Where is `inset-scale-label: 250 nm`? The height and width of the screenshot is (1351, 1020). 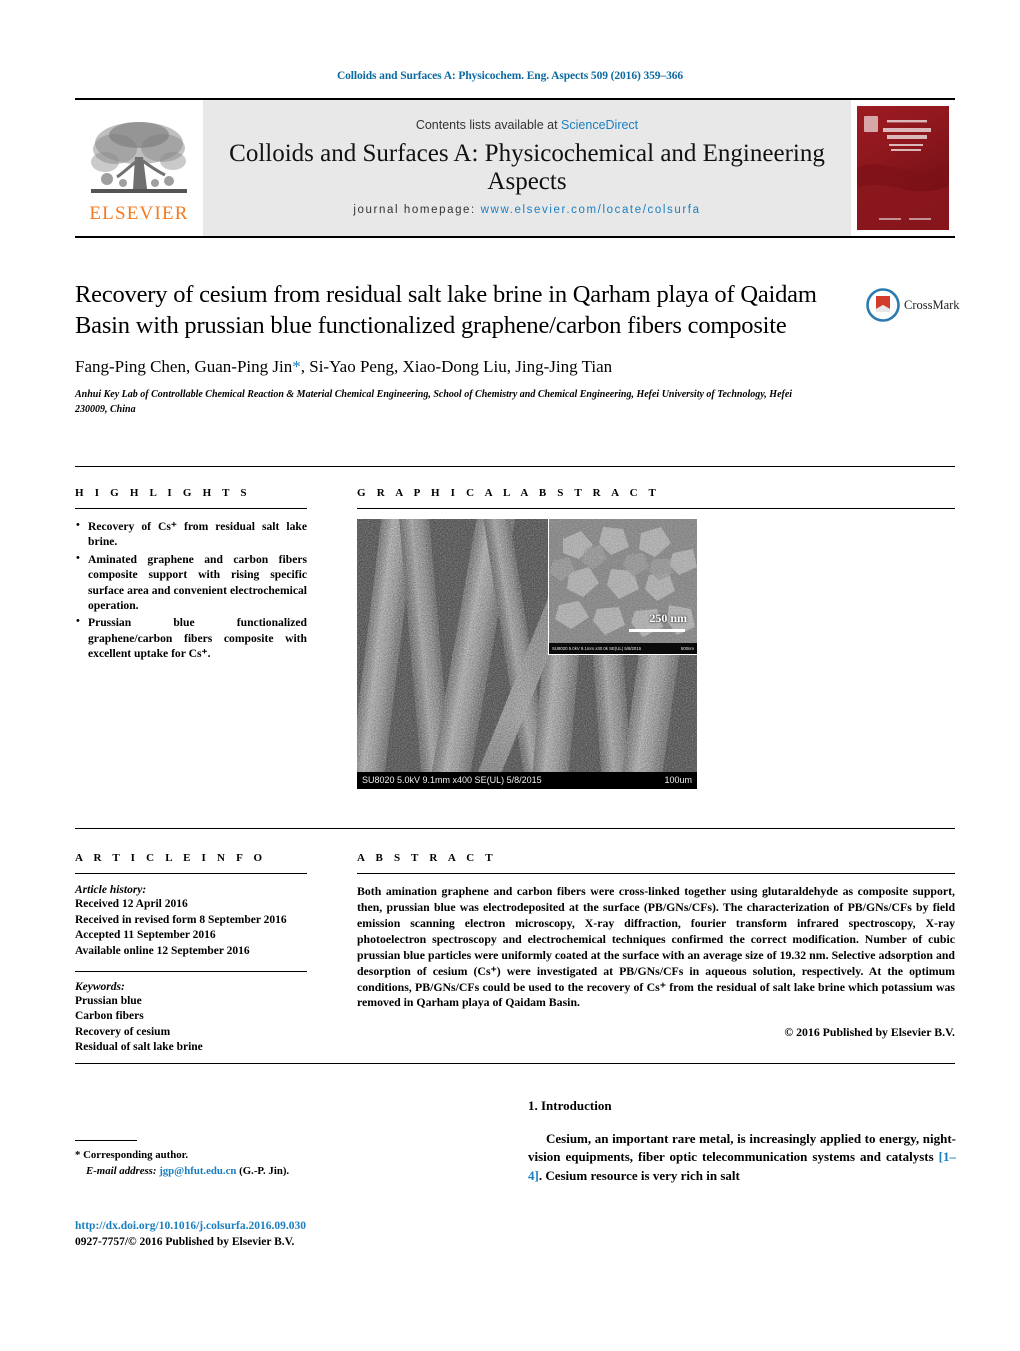 inset-scale-label: 250 nm is located at coordinates (668, 618).